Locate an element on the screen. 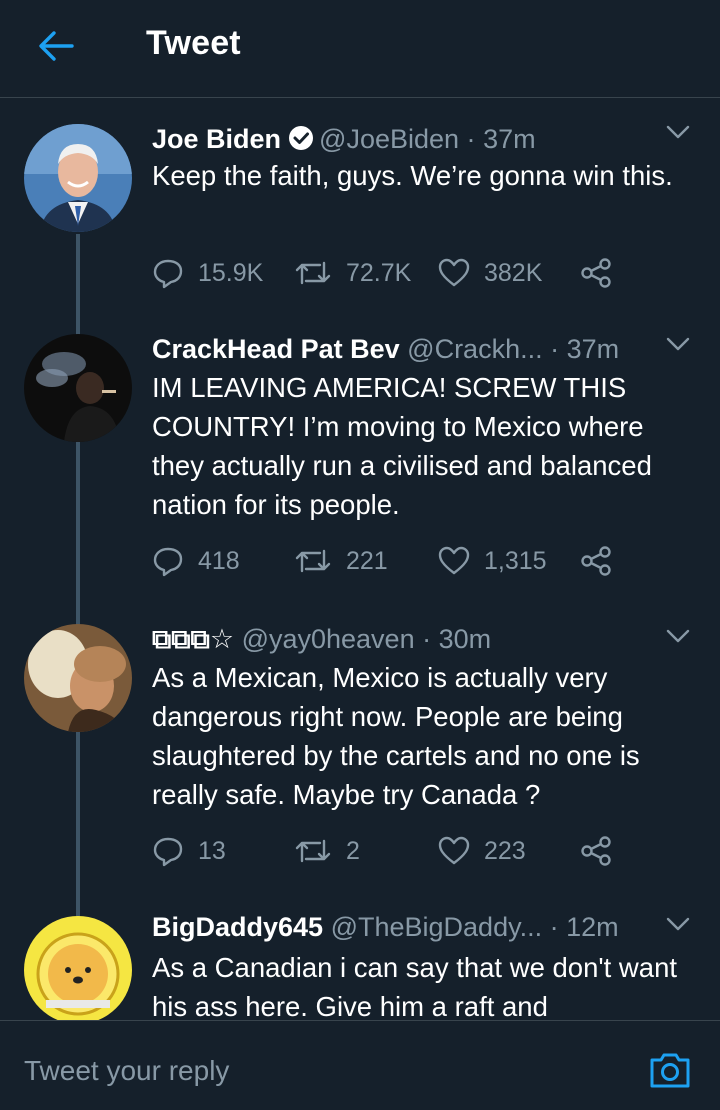 The height and width of the screenshot is (1110, 720). handle: @yay0heaven is located at coordinates (328, 639).